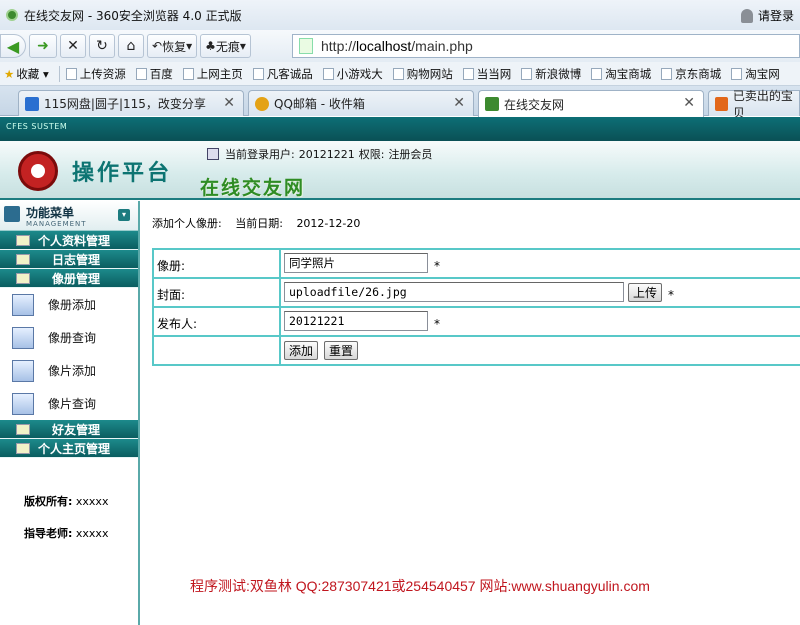 Image resolution: width=800 pixels, height=625 pixels. What do you see at coordinates (56, 224) in the screenshot?
I see `menu-subtitle: MANAGEMENT` at bounding box center [56, 224].